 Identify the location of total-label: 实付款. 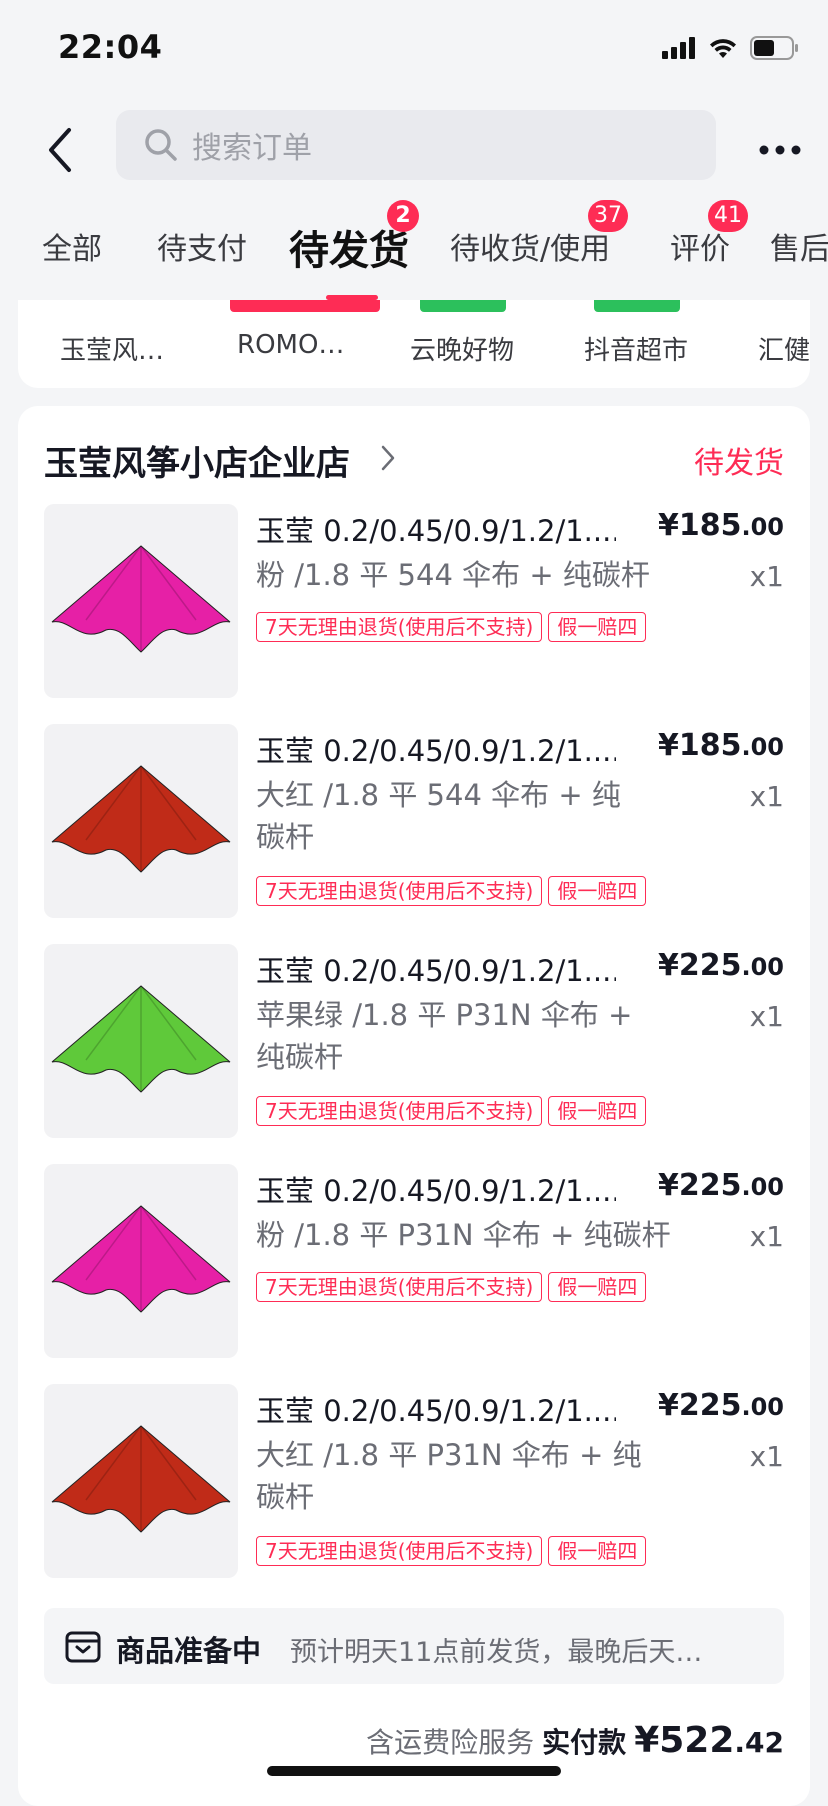
(584, 1742).